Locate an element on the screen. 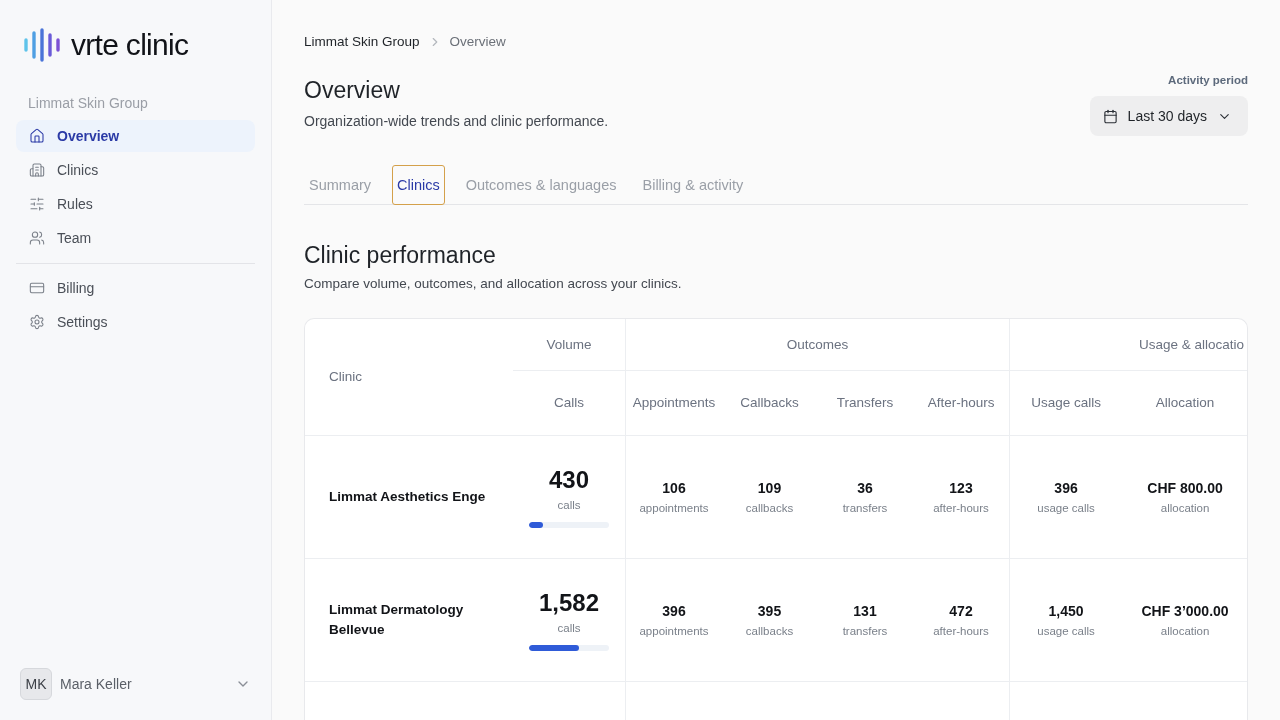 The width and height of the screenshot is (1280, 720). section-description: Compare volume, outcomes, and allocation across your clinics. is located at coordinates (493, 284).